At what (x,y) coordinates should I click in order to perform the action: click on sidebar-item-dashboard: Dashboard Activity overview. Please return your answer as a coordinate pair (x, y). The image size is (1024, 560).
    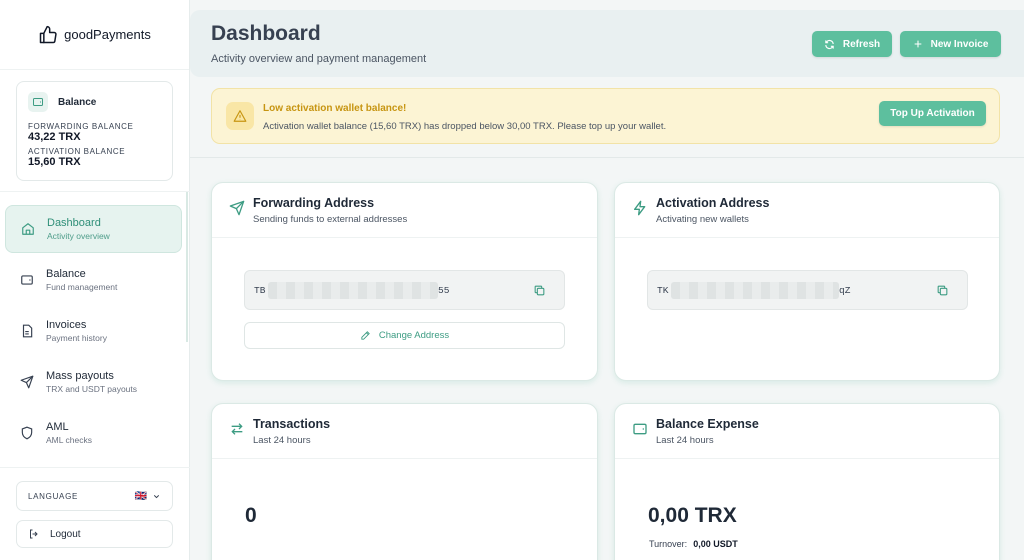
    Looking at the image, I should click on (93, 229).